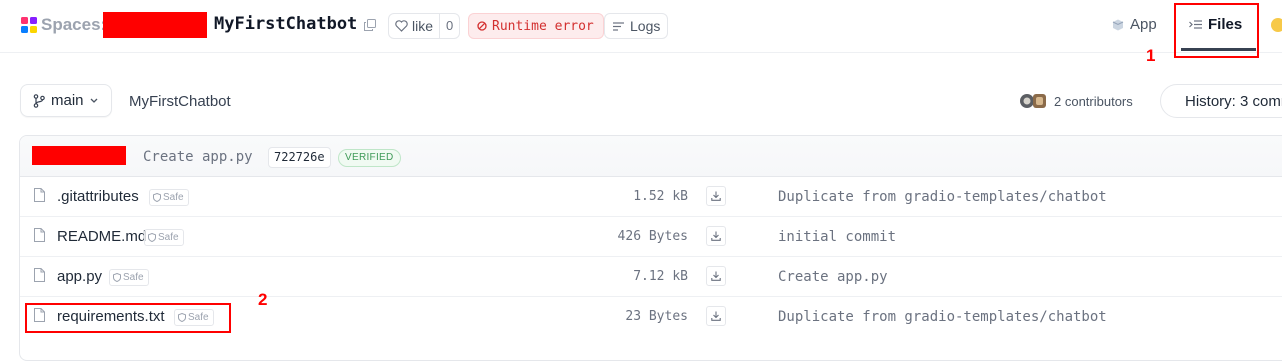 The image size is (1282, 361). What do you see at coordinates (299, 157) in the screenshot?
I see `commit-hash: 722726e` at bounding box center [299, 157].